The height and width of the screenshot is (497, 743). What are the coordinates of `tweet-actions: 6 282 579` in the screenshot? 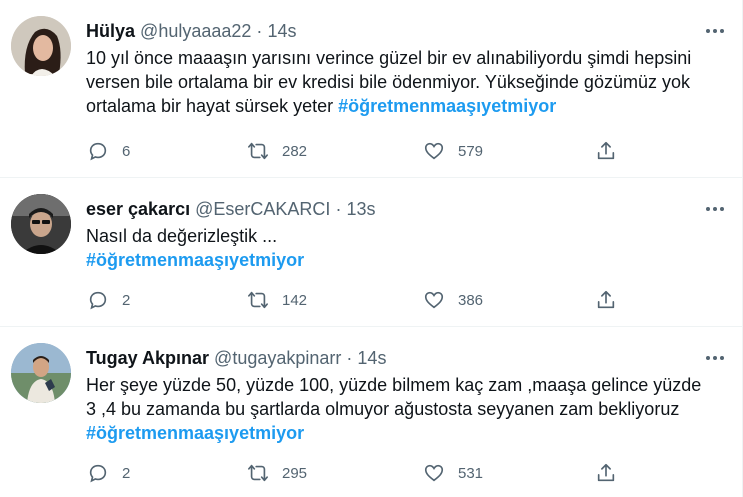 It's located at (414, 151).